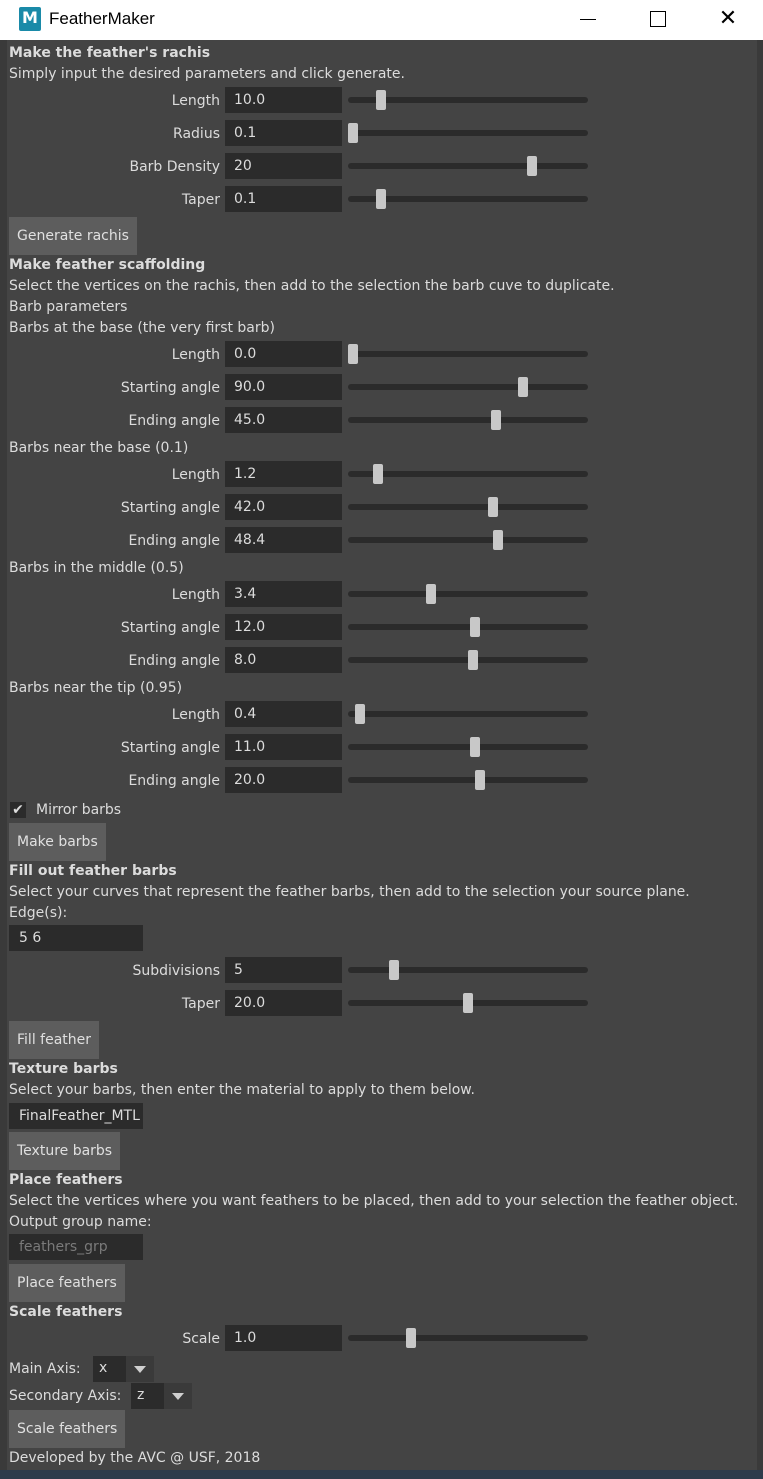 The width and height of the screenshot is (763, 1479). Describe the element at coordinates (283, 1338) in the screenshot. I see `scale-field: 1.0` at that location.